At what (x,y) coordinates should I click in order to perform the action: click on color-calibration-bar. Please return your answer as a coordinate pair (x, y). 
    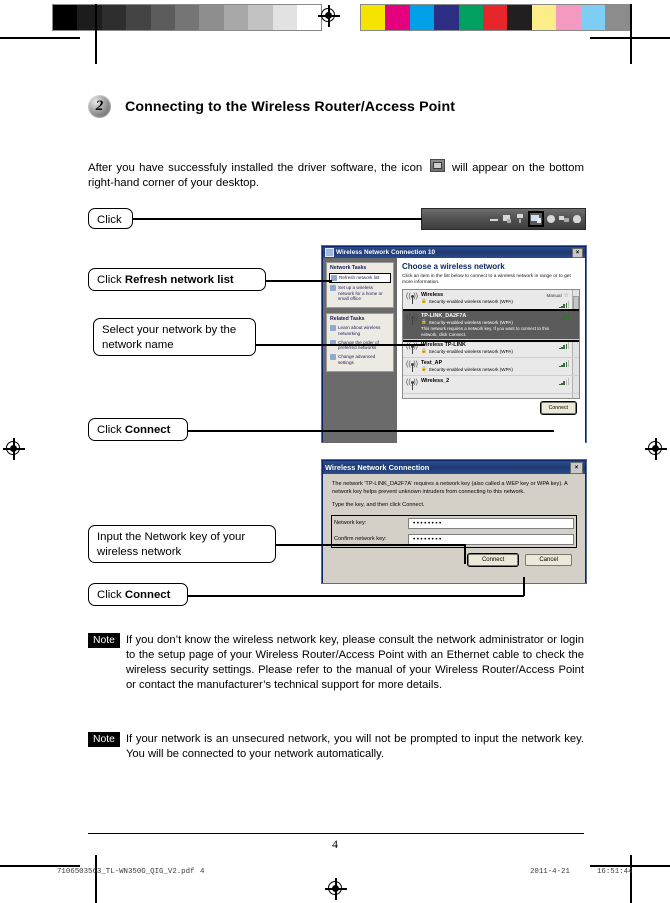
    Looking at the image, I should click on (495, 17).